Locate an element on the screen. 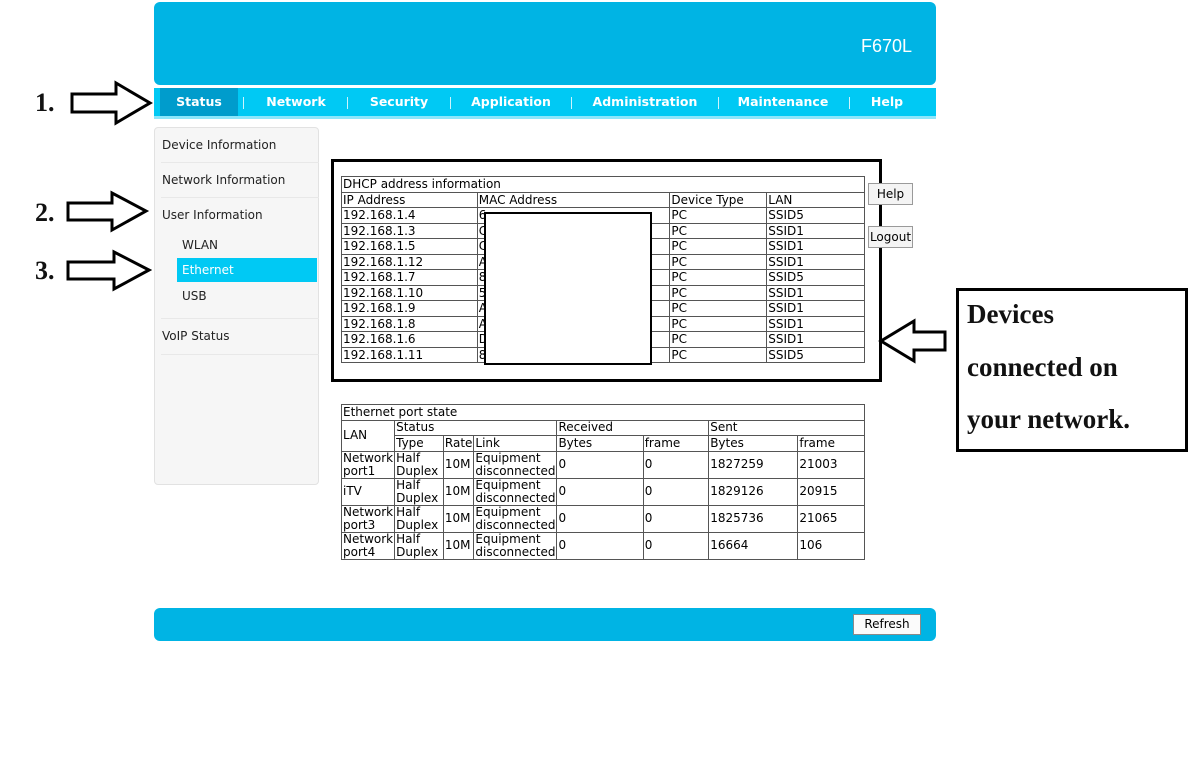 The width and height of the screenshot is (1200, 780). eth-tx-bytes: 1825736 is located at coordinates (753, 518).